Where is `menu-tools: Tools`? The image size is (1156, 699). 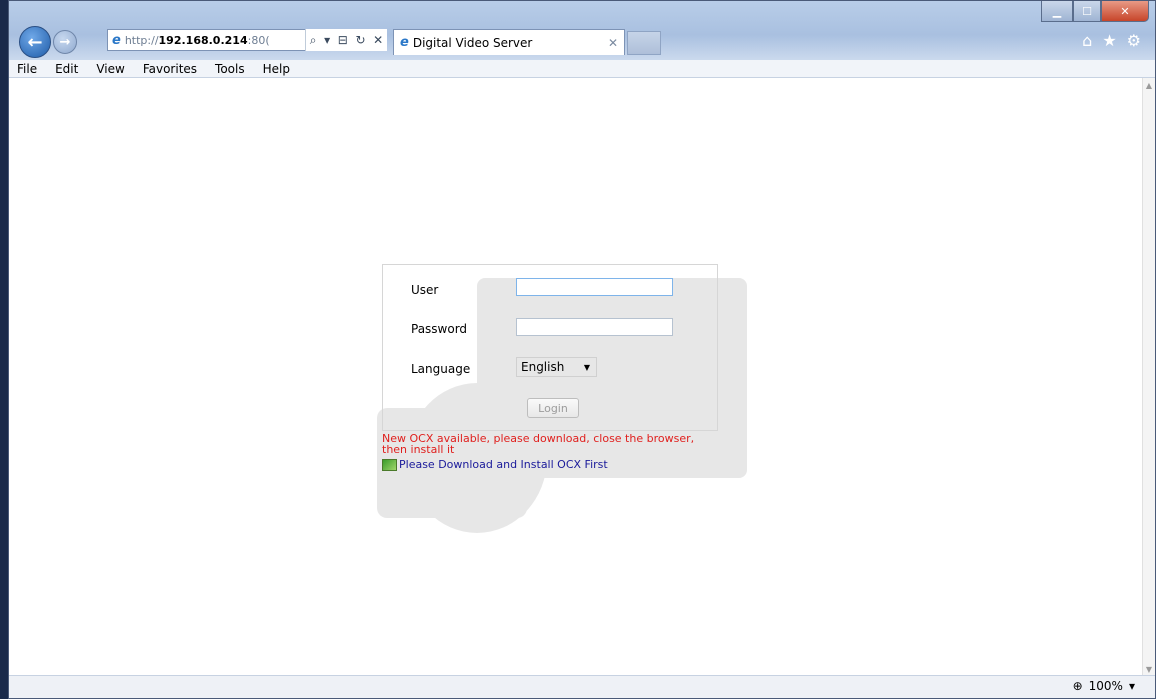
menu-tools: Tools is located at coordinates (230, 69).